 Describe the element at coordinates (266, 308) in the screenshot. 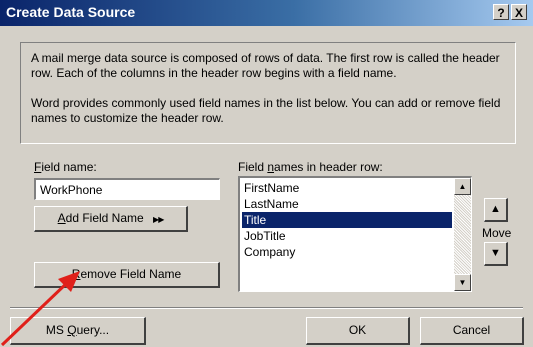

I see `footer-separator` at that location.